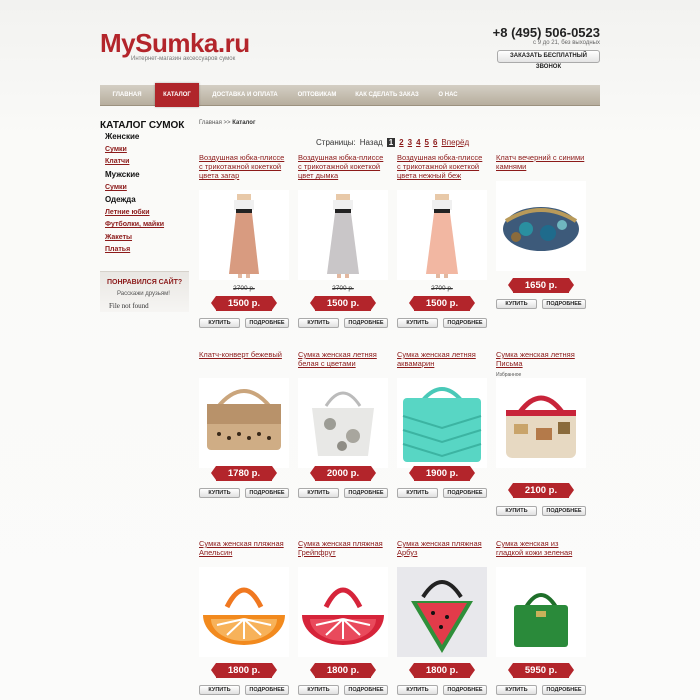 The height and width of the screenshot is (700, 700). Describe the element at coordinates (343, 553) in the screenshot. I see `product-title-link: Сумка женская пляжная Грейпфрут` at that location.